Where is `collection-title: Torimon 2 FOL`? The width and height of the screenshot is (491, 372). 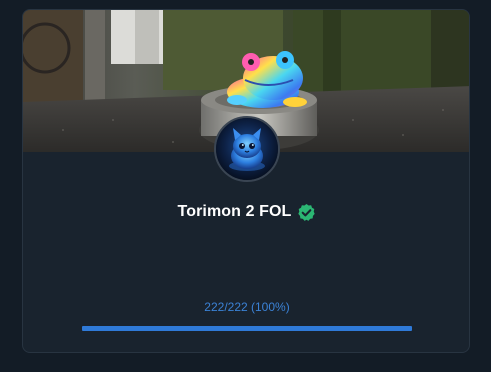
collection-title: Torimon 2 FOL is located at coordinates (235, 212).